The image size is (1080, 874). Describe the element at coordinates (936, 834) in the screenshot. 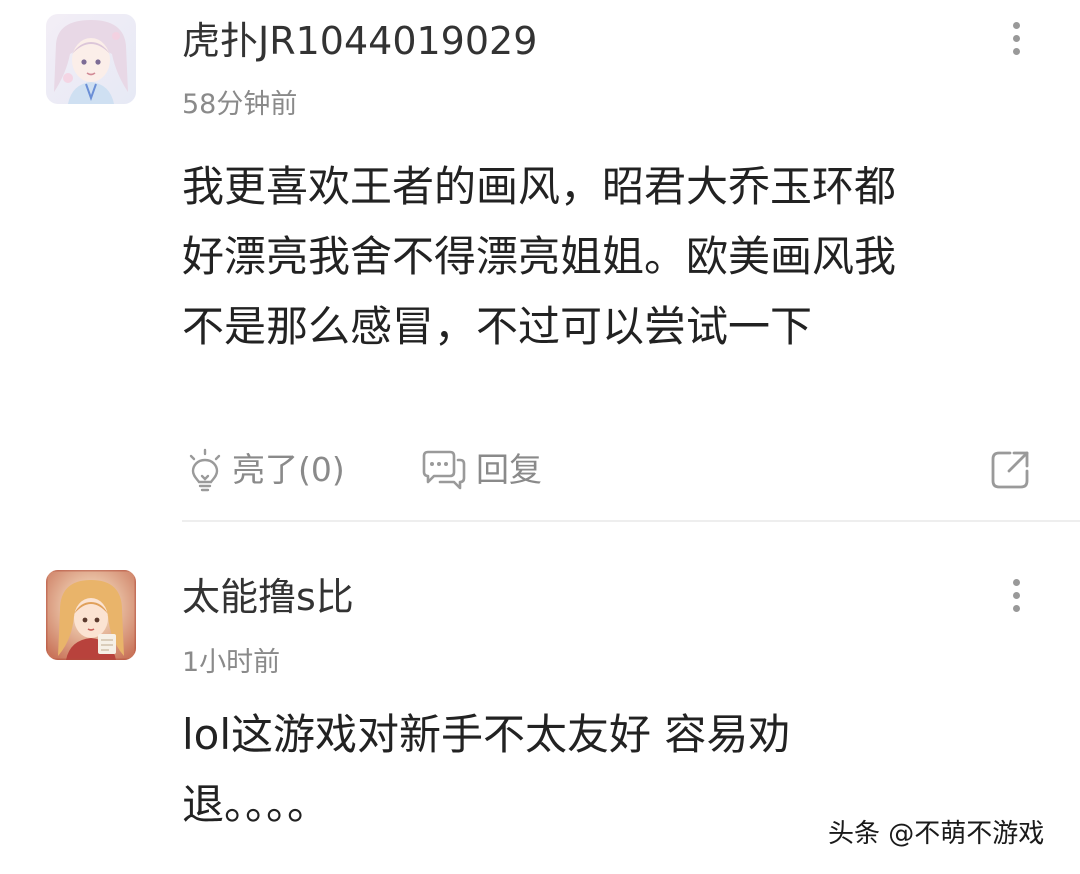

I see `watermark: 头条 @不萌不游戏` at that location.